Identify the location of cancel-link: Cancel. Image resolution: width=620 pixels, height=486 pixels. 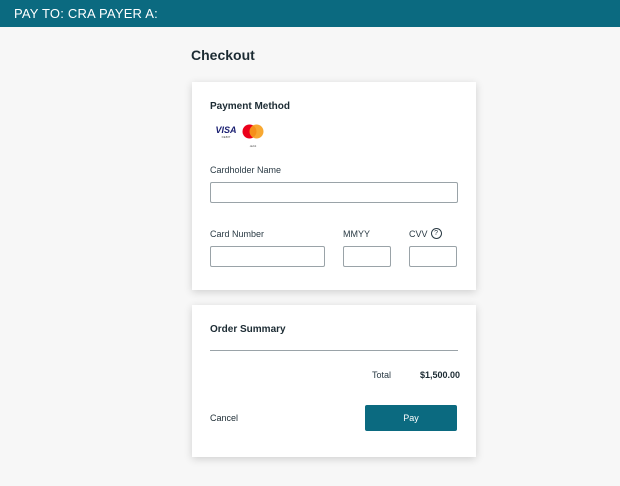
(224, 418).